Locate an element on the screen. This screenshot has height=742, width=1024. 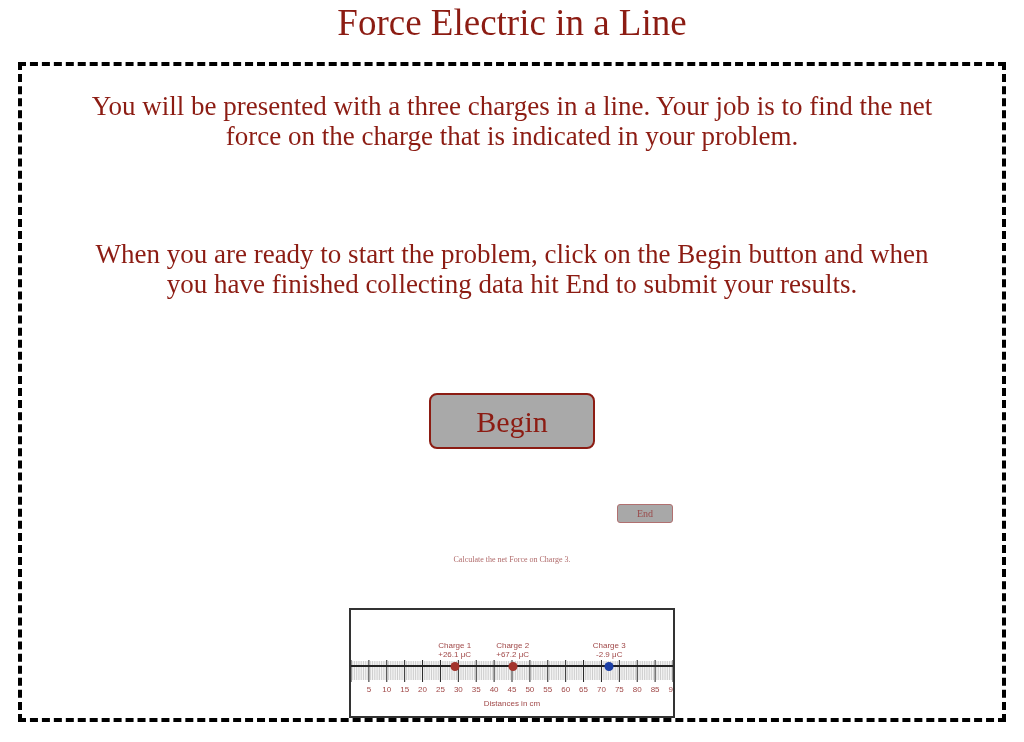
charge-value: +26.1 μC is located at coordinates (455, 654).